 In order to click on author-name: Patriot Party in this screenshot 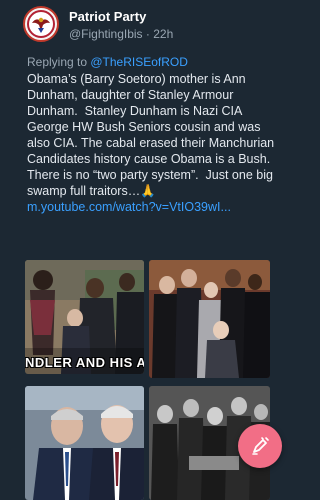, I will do `click(107, 16)`.